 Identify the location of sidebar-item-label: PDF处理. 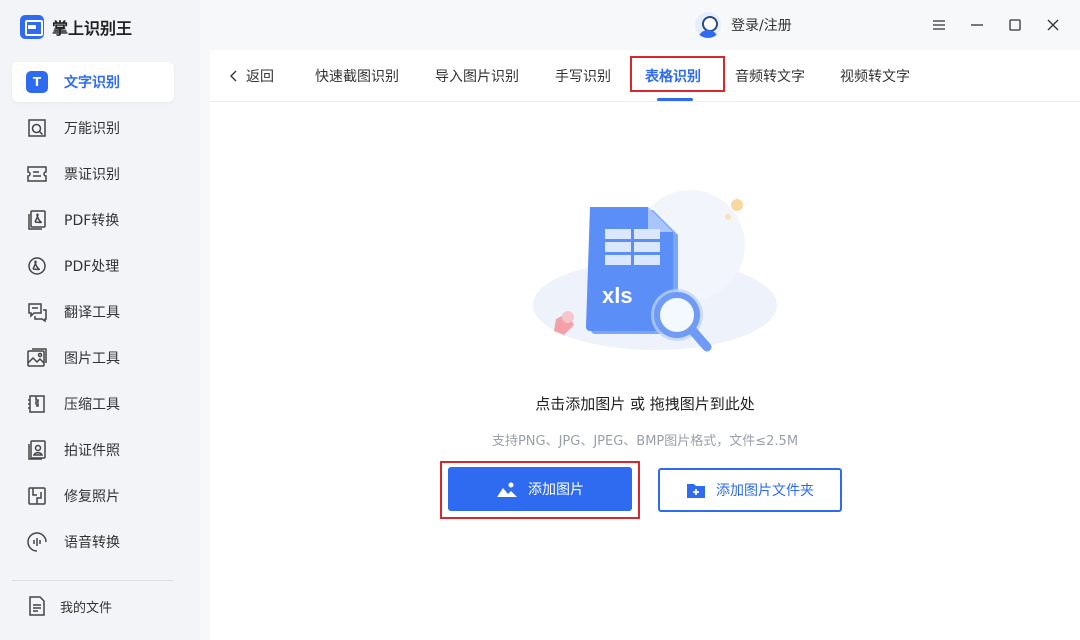
(92, 267).